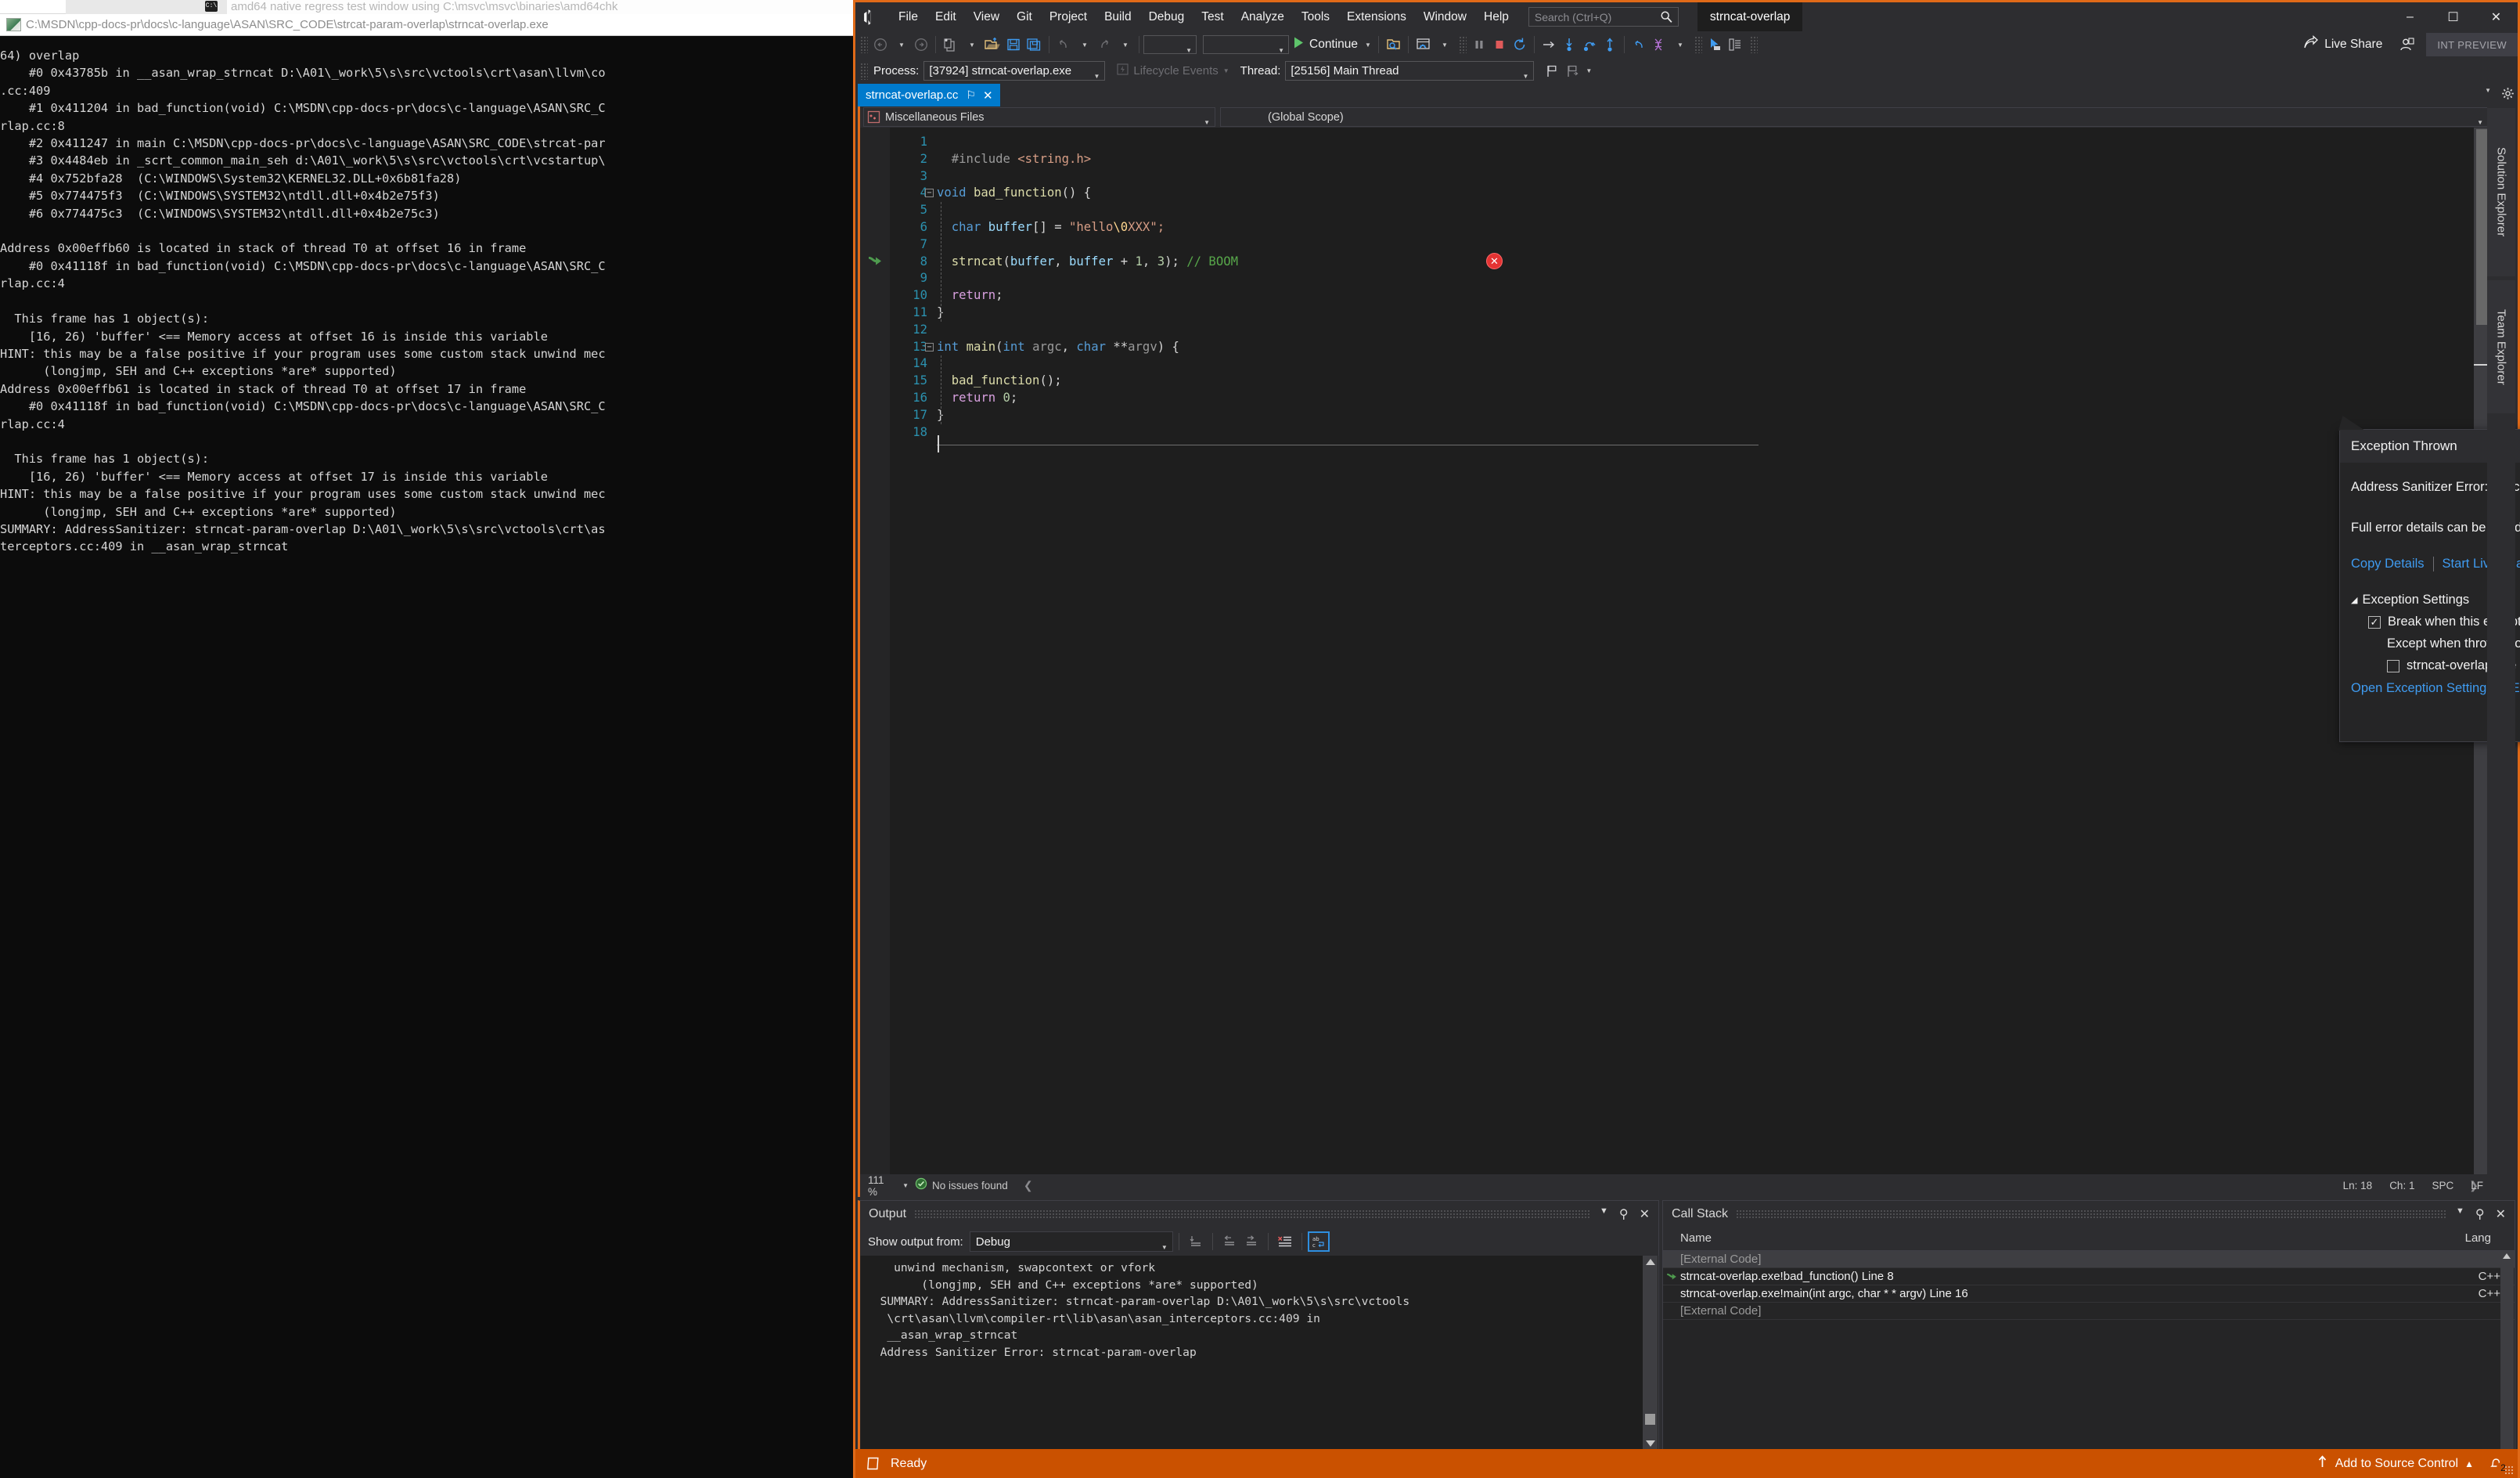 The image size is (2520, 1478). I want to click on open-exception-settings-link: Open Exception Settings, so click(2422, 688).